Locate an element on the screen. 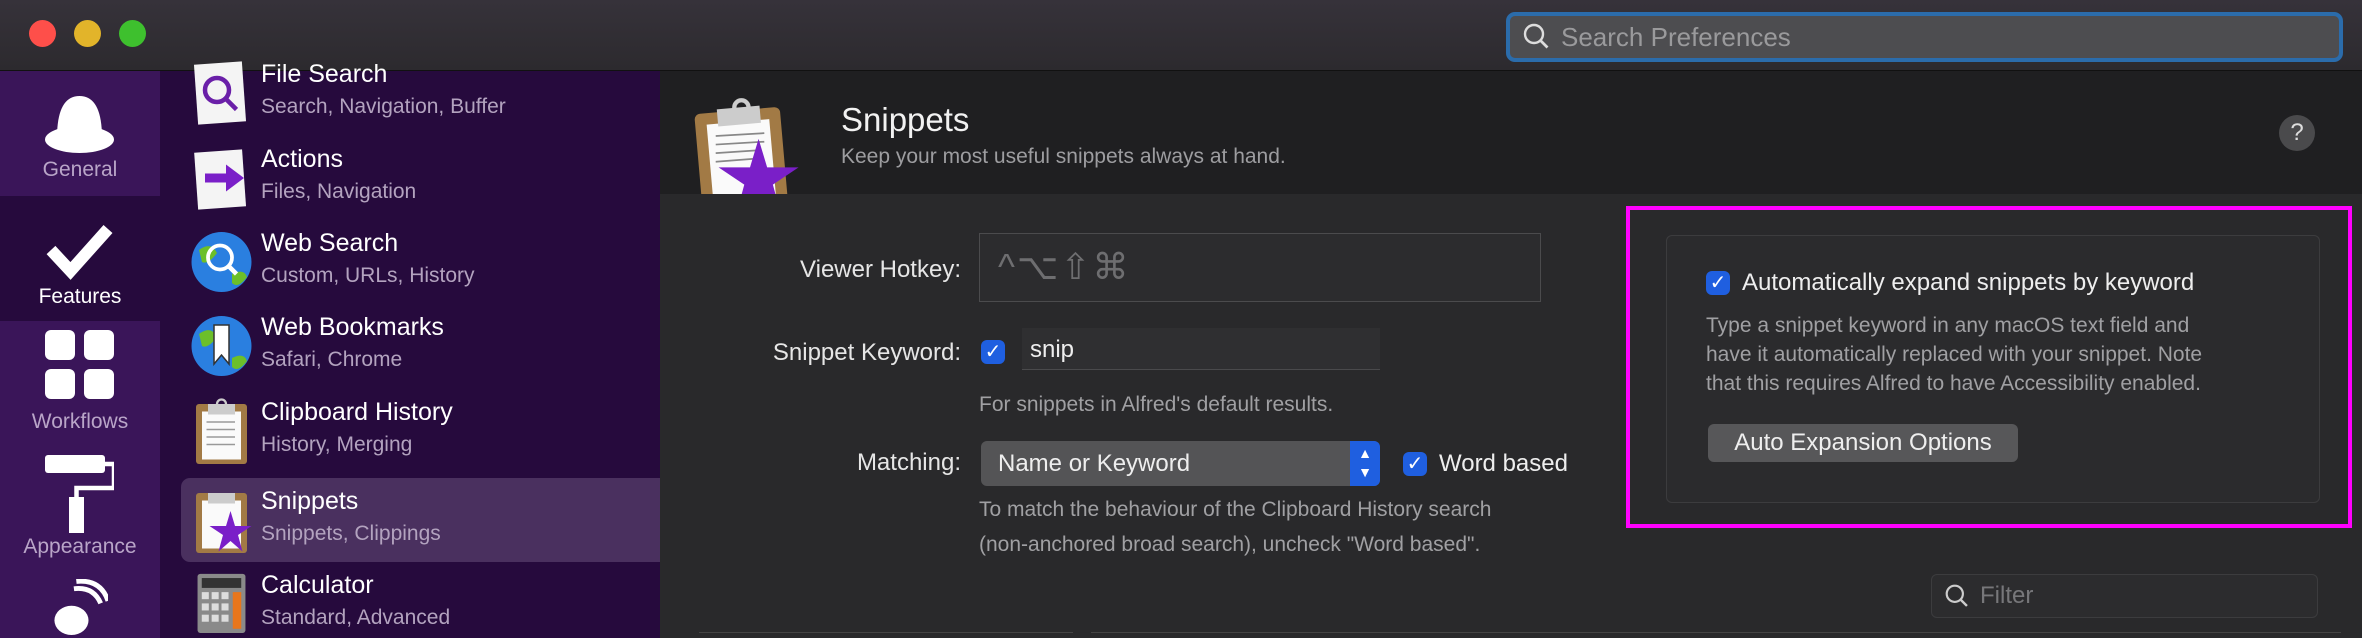 The height and width of the screenshot is (638, 2362). rail-item-workflows: Workflows is located at coordinates (80, 383).